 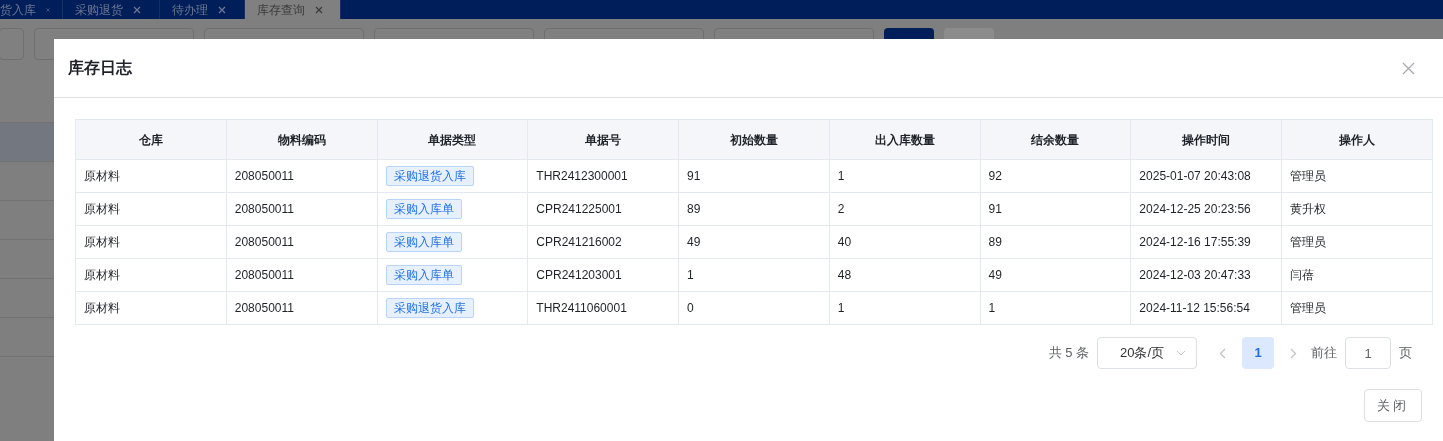 I want to click on goto-label: 前往, so click(x=1324, y=353).